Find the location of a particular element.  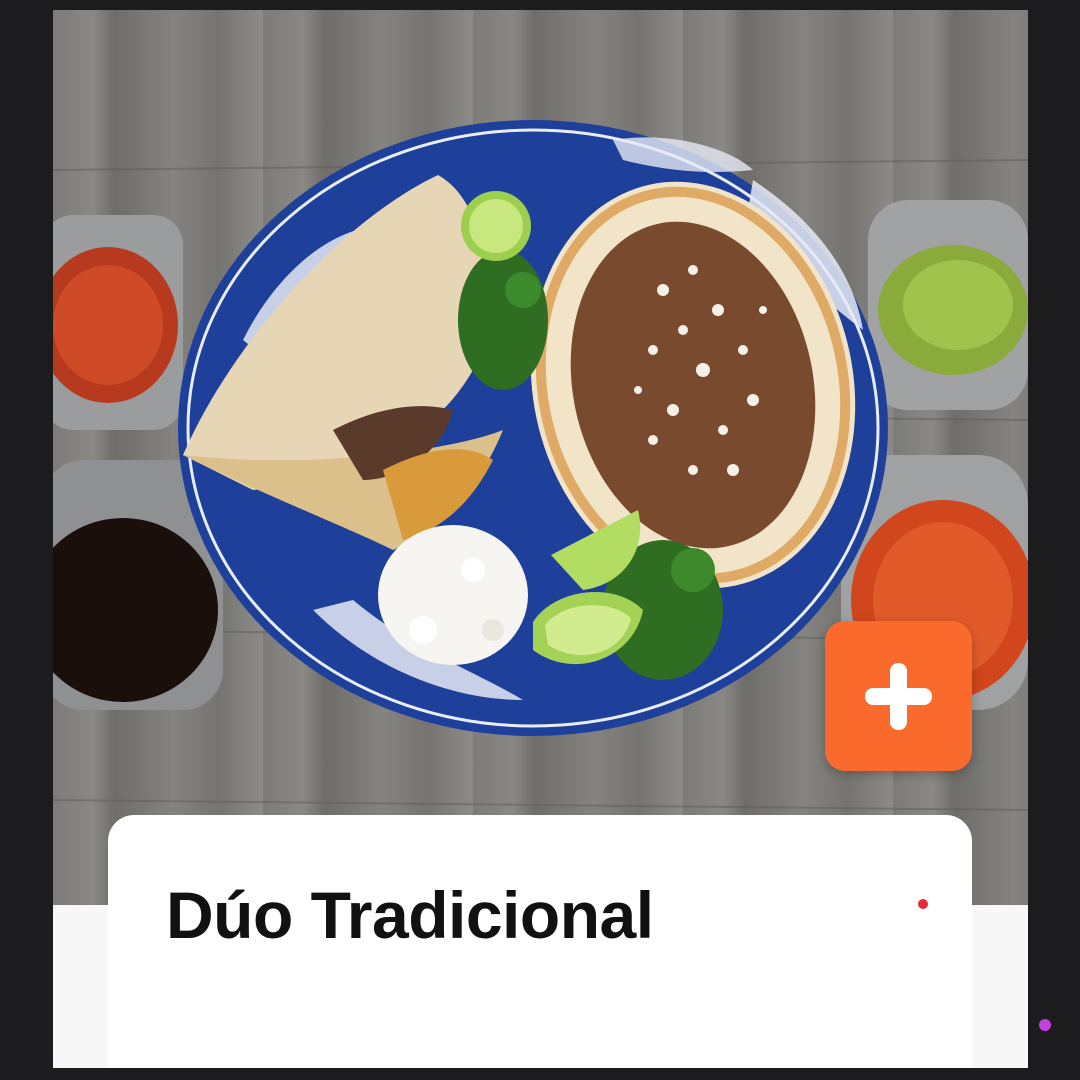

add-to-cart-button is located at coordinates (898, 696).